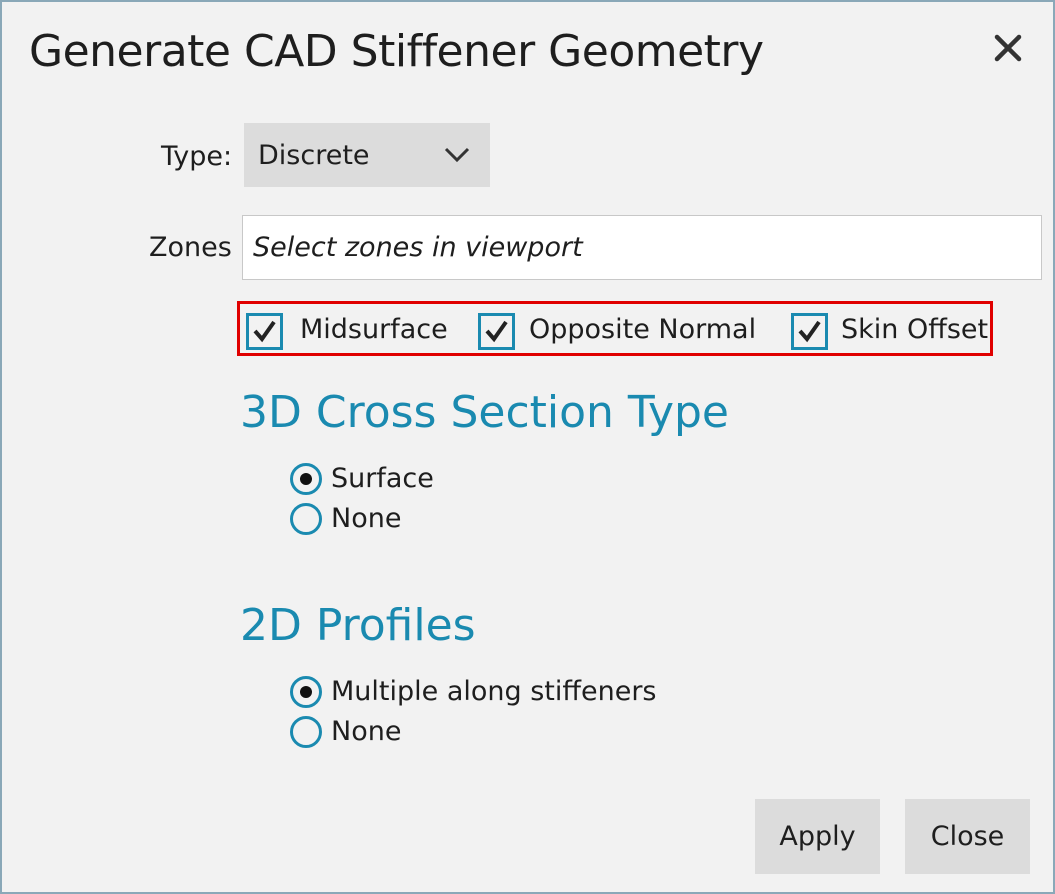 This screenshot has width=1055, height=894. What do you see at coordinates (314, 155) in the screenshot?
I see `type-selected-value: Discrete` at bounding box center [314, 155].